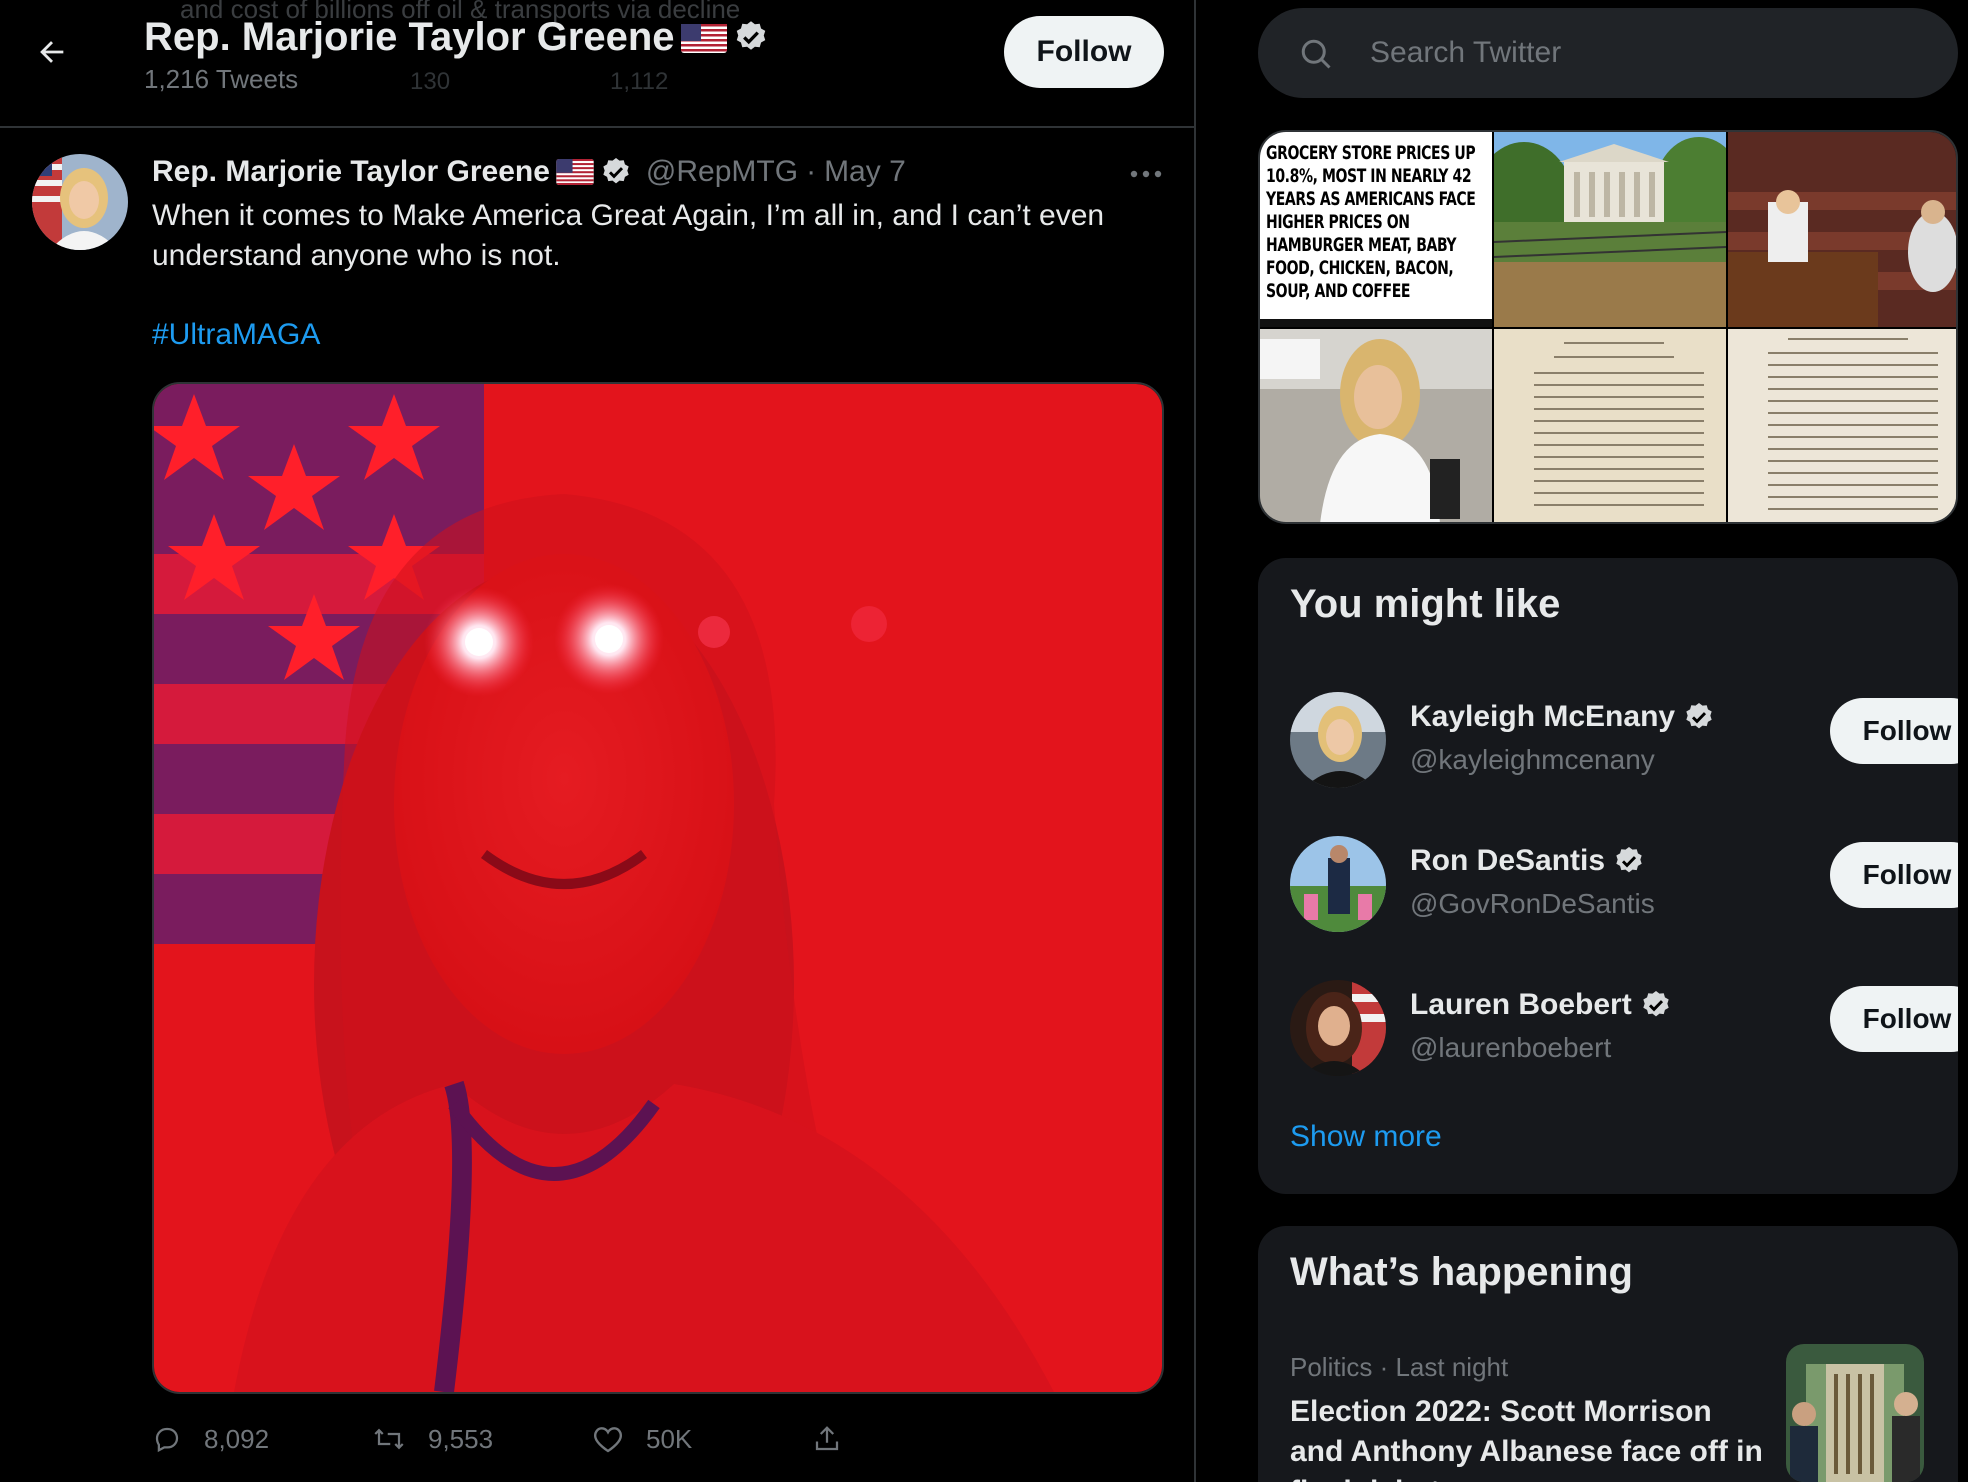  What do you see at coordinates (1532, 759) in the screenshot?
I see `user-handle: @kayleighmcenany` at bounding box center [1532, 759].